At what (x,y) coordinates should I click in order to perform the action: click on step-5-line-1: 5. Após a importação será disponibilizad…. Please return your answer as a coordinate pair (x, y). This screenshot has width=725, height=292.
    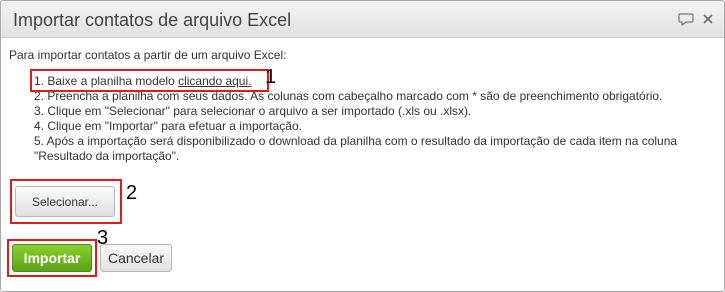
    Looking at the image, I should click on (356, 141).